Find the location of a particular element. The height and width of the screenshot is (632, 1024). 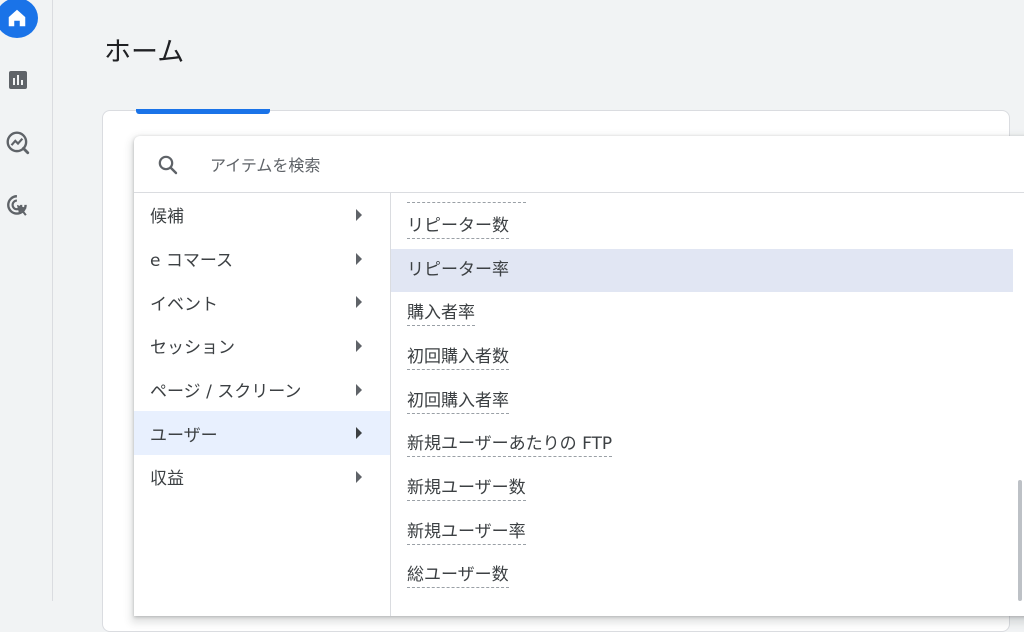

metric-item: 新規ユーザー数 is located at coordinates (707, 489).